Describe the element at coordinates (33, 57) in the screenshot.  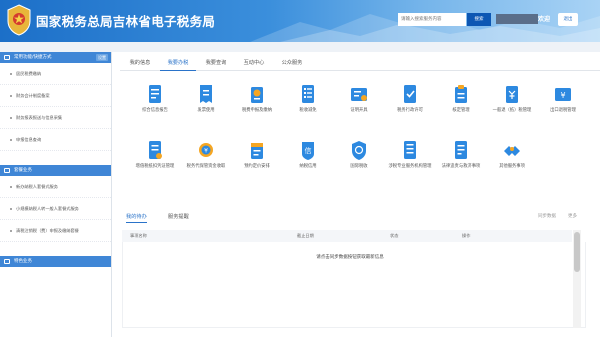
I see `sidebar-section-title: 常用功能/快捷方式` at that location.